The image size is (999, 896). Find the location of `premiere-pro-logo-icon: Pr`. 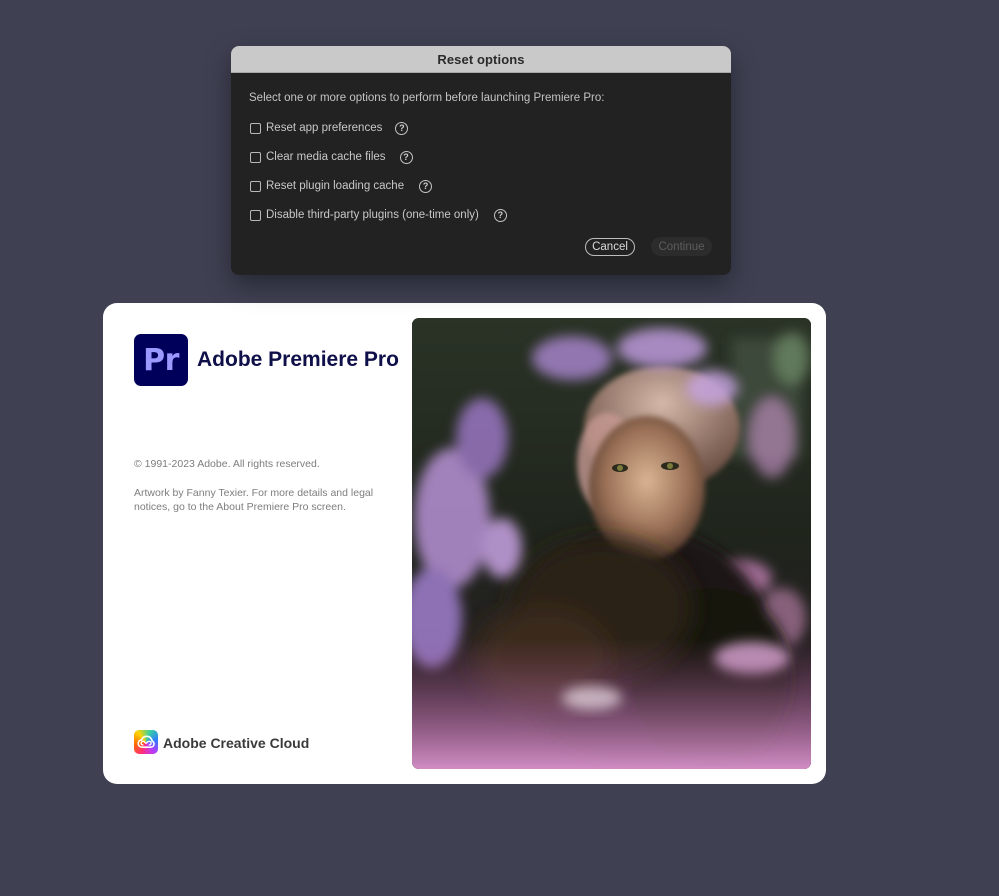

premiere-pro-logo-icon: Pr is located at coordinates (161, 360).